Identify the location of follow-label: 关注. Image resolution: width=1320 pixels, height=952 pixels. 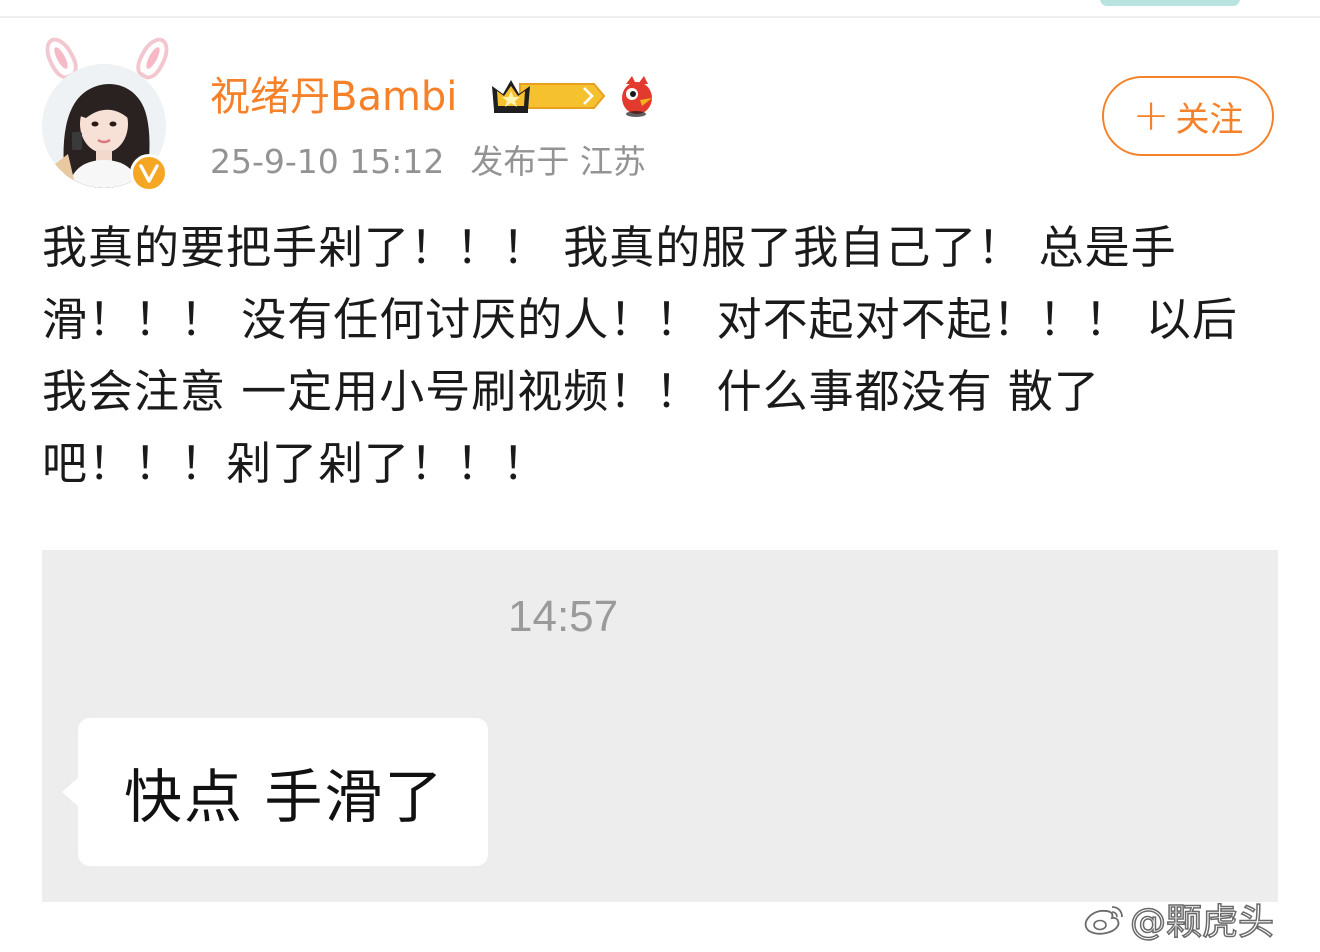
(1209, 119).